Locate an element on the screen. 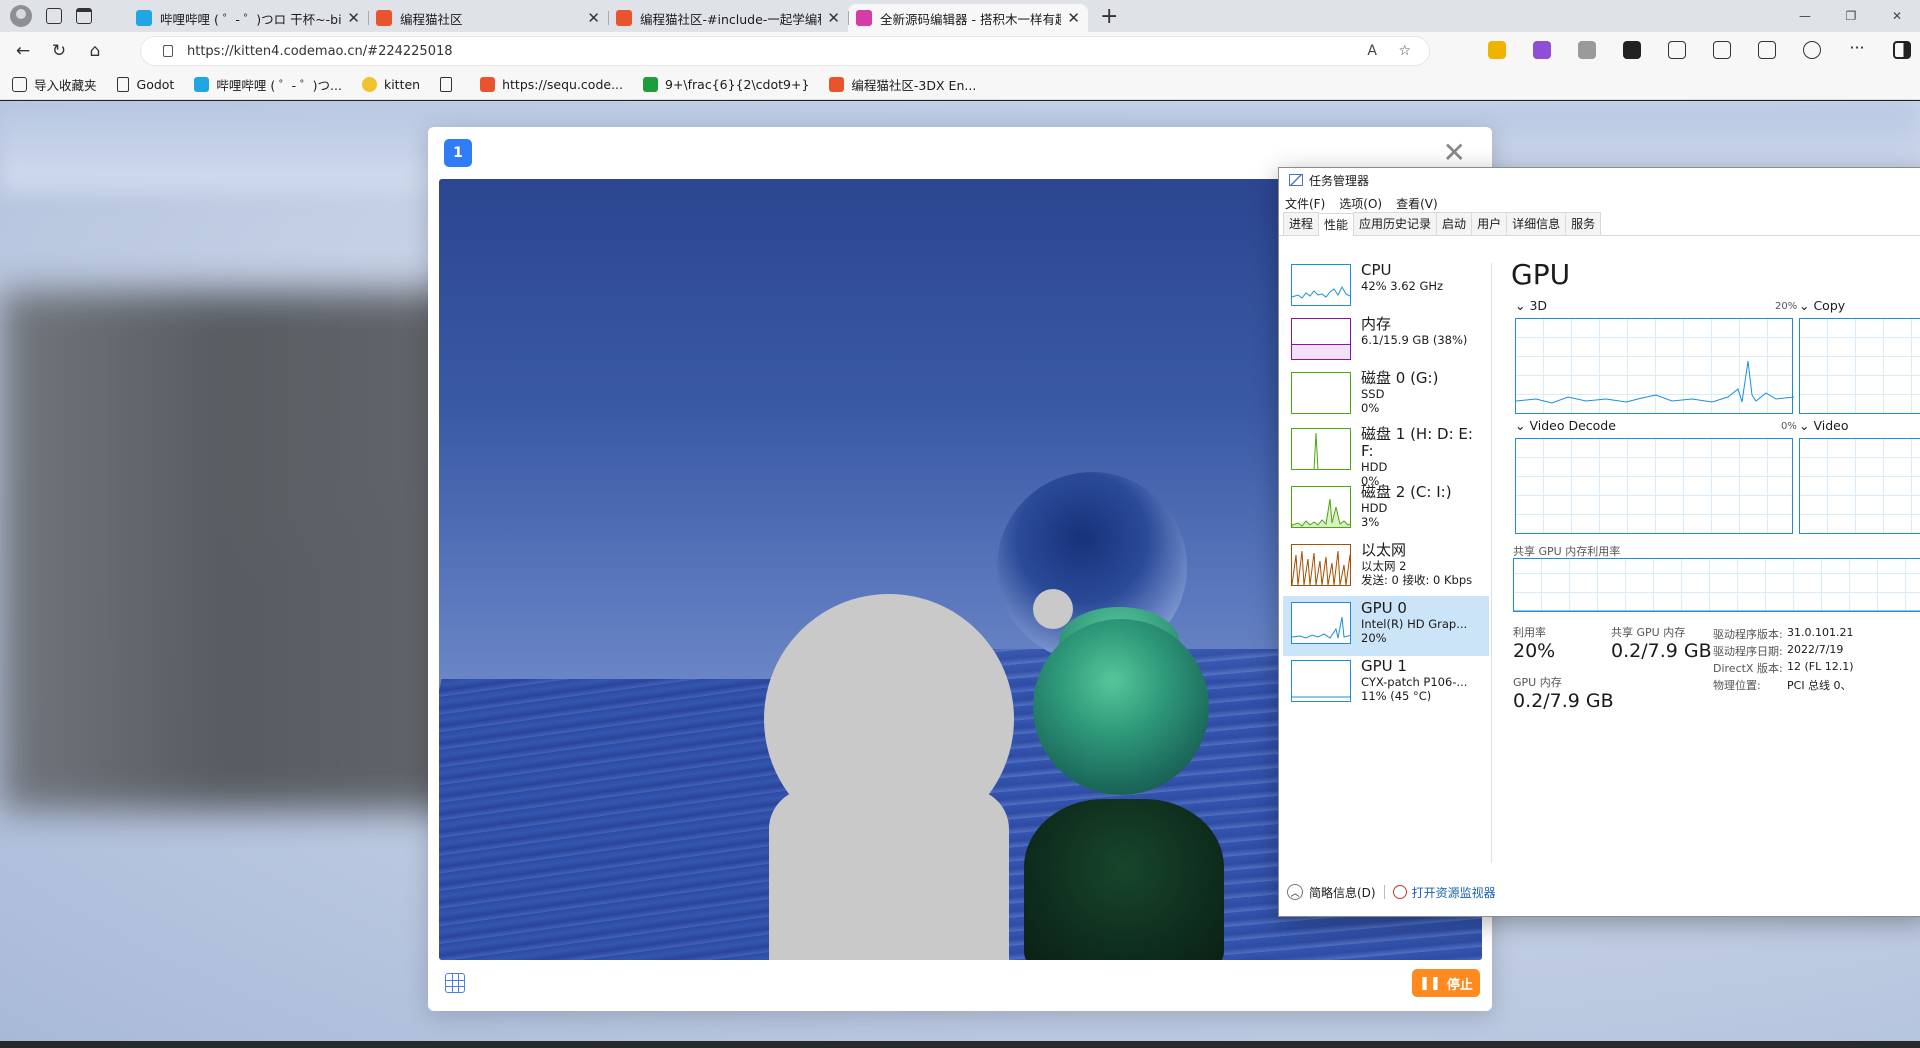  fewer-details-link: 简略信息(D) is located at coordinates (1342, 892).